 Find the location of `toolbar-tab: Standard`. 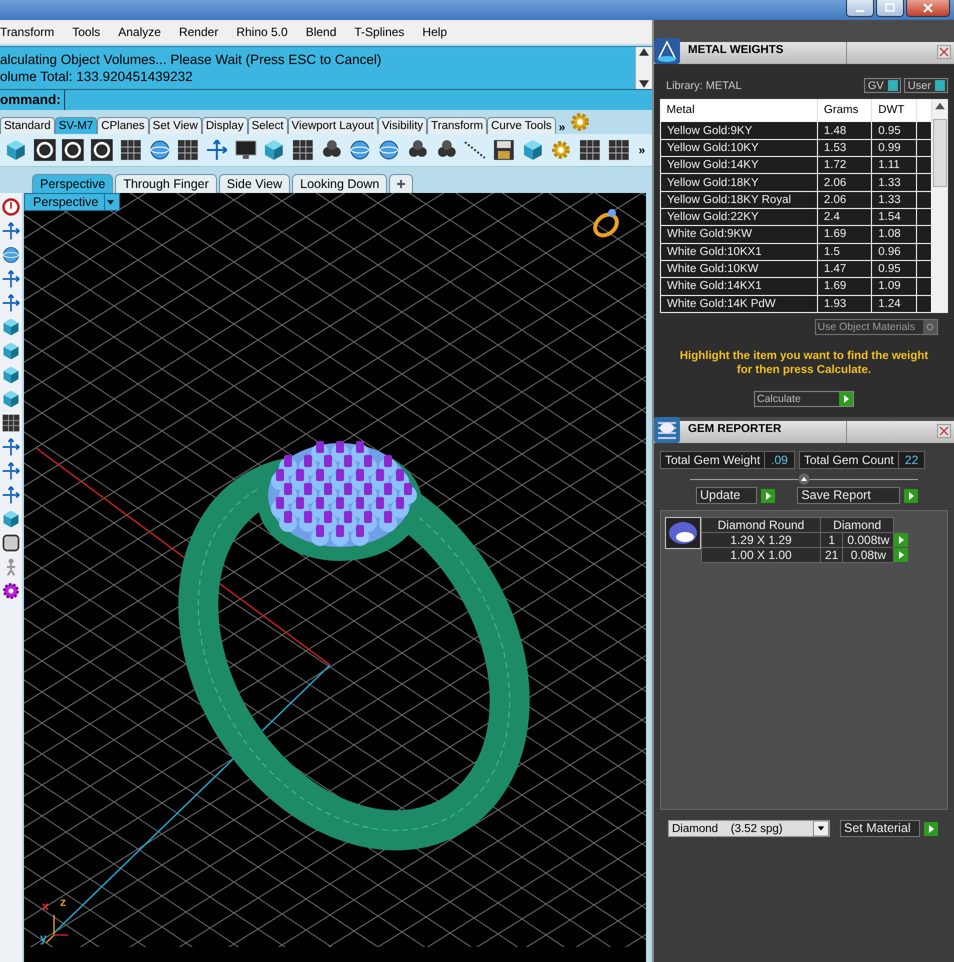

toolbar-tab: Standard is located at coordinates (27, 125).